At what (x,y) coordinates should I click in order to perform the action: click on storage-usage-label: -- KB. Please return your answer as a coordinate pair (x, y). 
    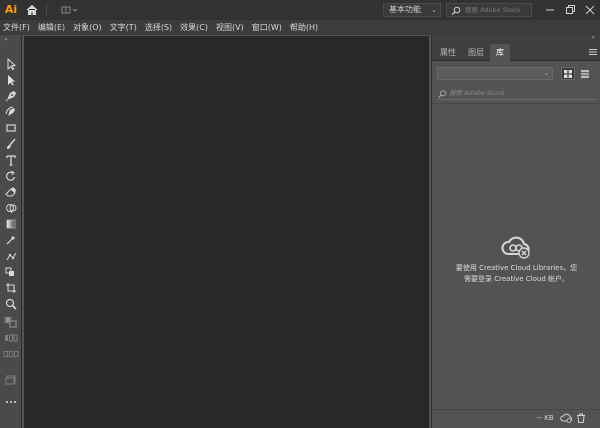
    Looking at the image, I should click on (545, 418).